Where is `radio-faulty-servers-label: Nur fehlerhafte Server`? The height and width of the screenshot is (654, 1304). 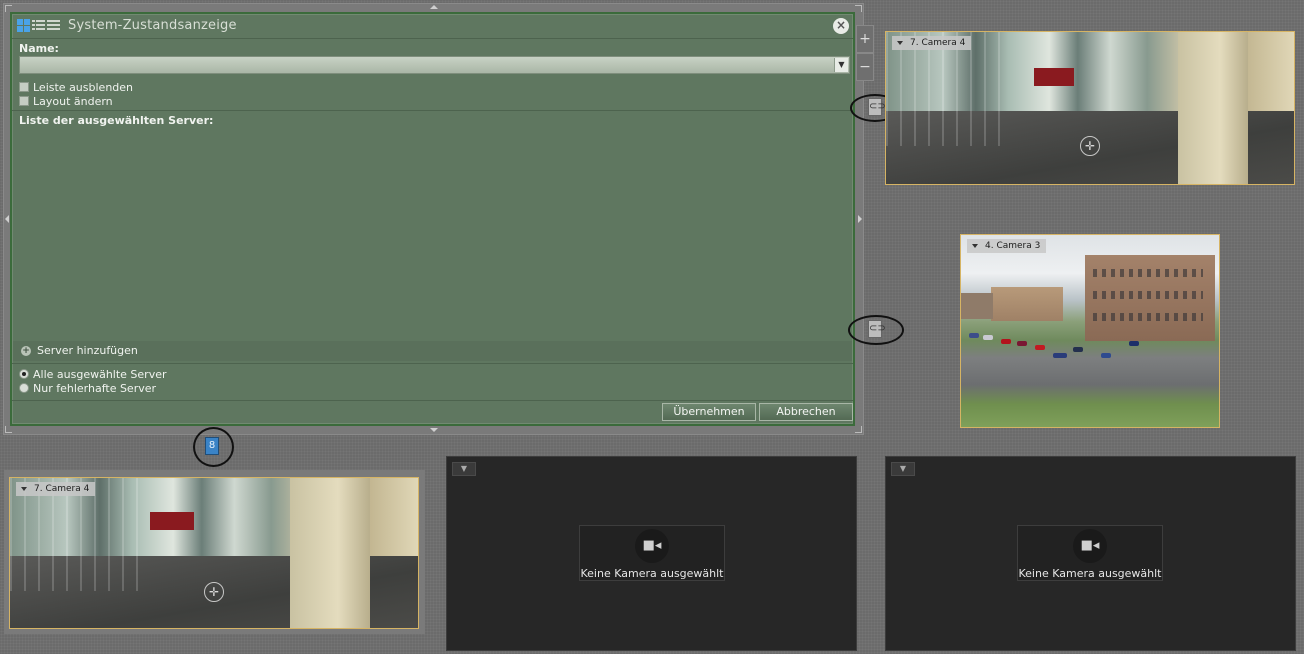 radio-faulty-servers-label: Nur fehlerhafte Server is located at coordinates (95, 388).